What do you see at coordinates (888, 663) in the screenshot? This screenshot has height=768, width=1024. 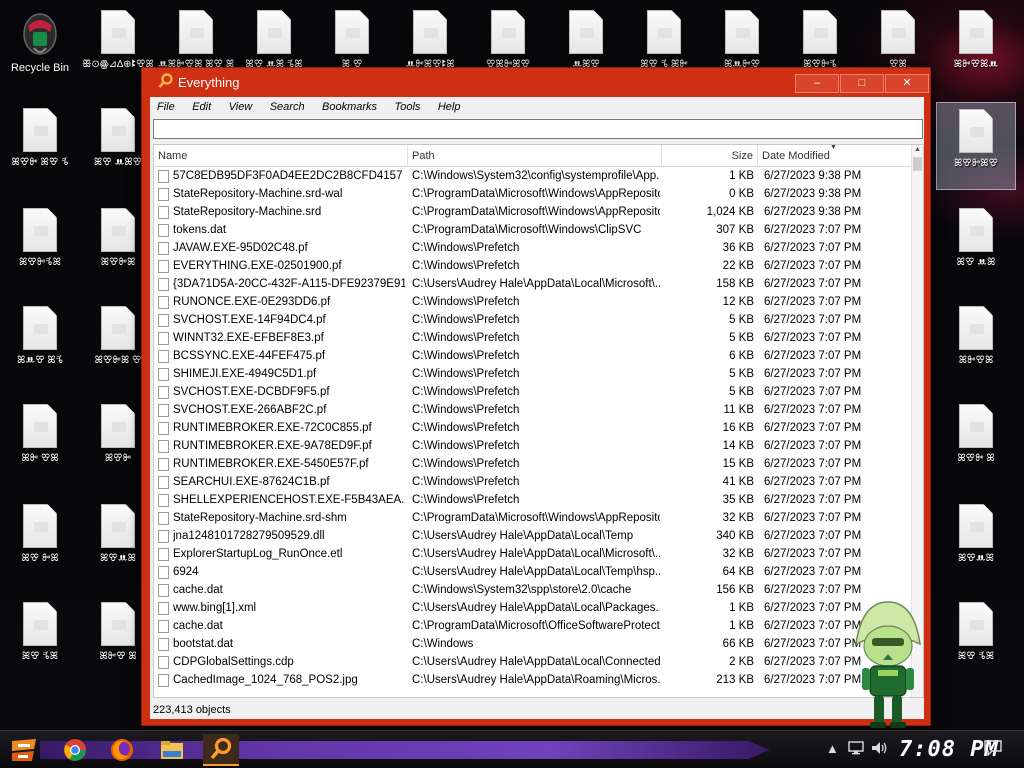 I see `desktop-mascot` at bounding box center [888, 663].